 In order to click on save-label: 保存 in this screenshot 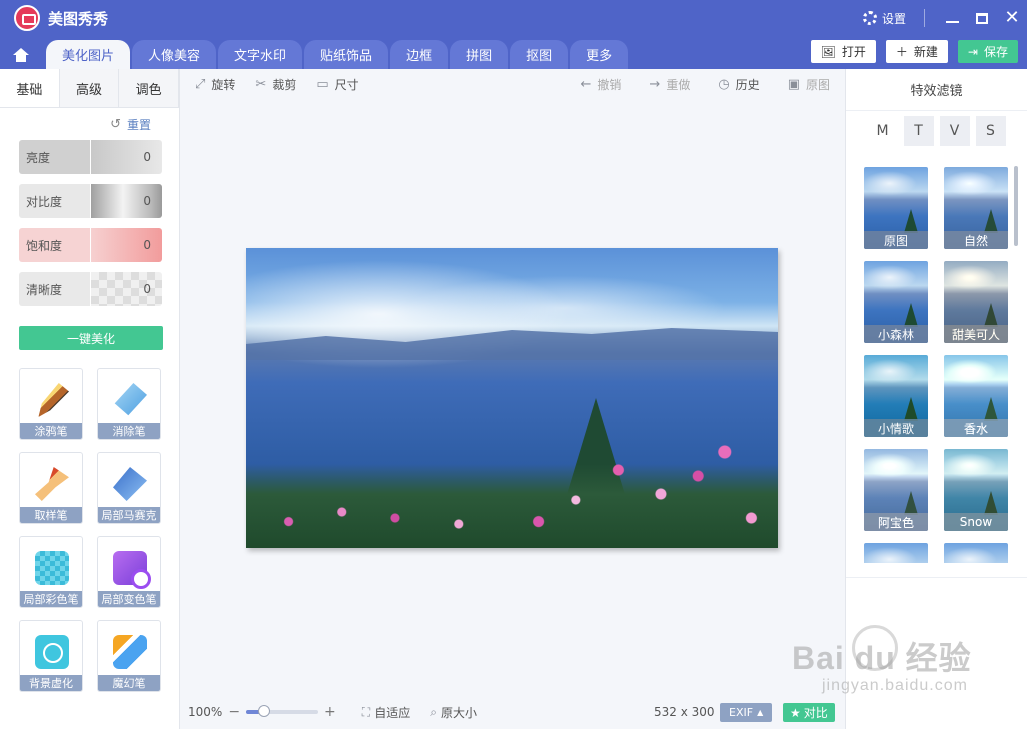, I will do `click(995, 52)`.